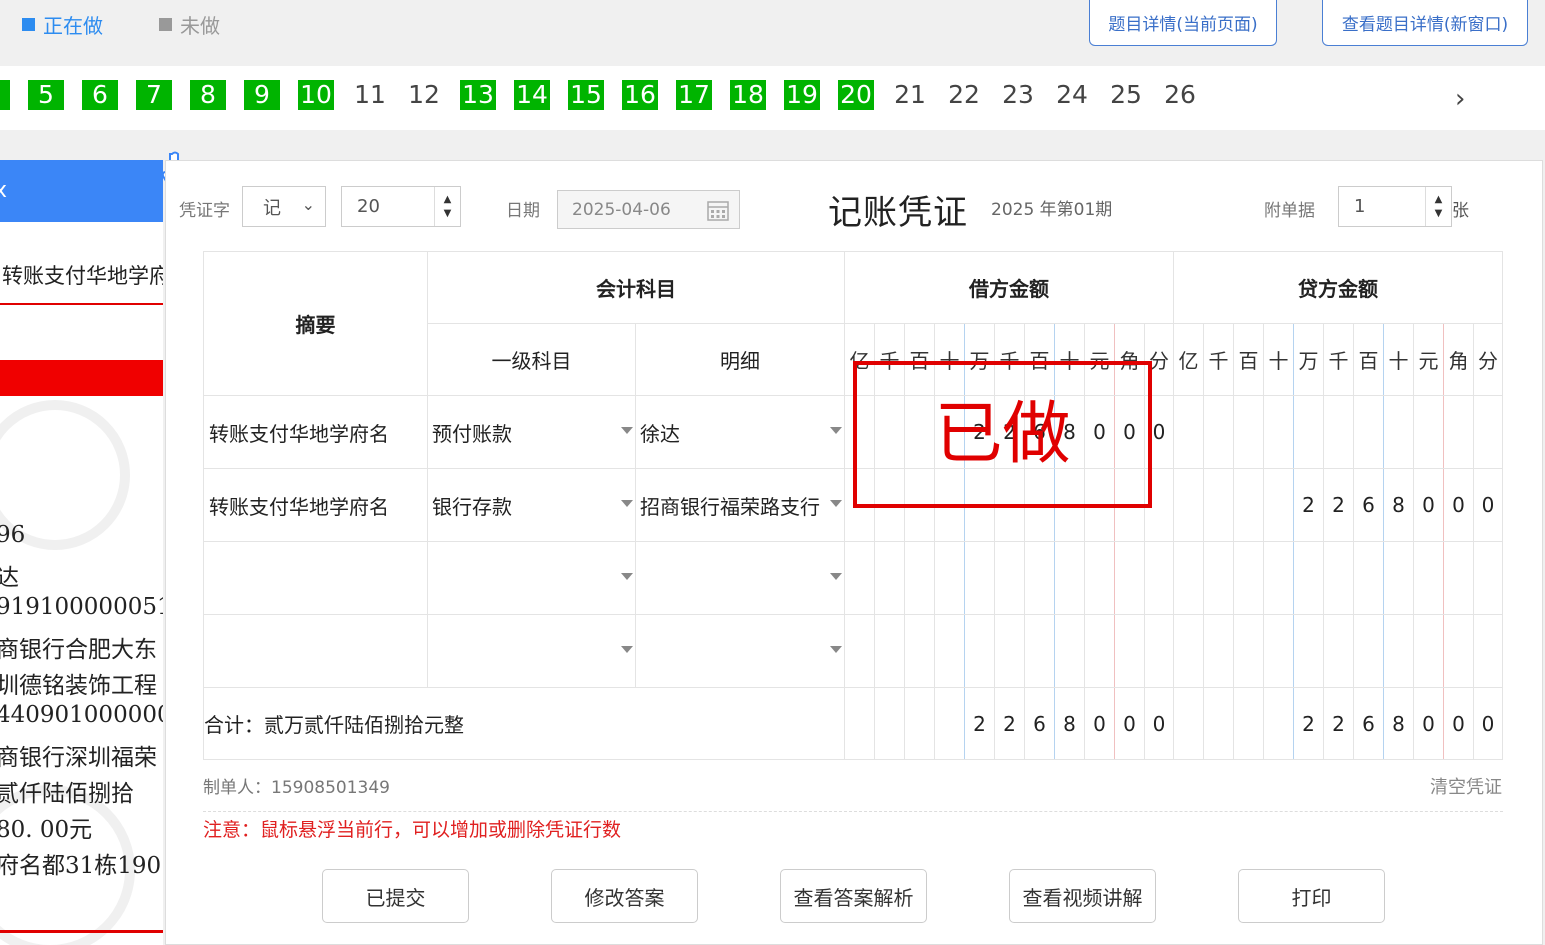  Describe the element at coordinates (586, 95) in the screenshot. I see `question-number: 15` at that location.